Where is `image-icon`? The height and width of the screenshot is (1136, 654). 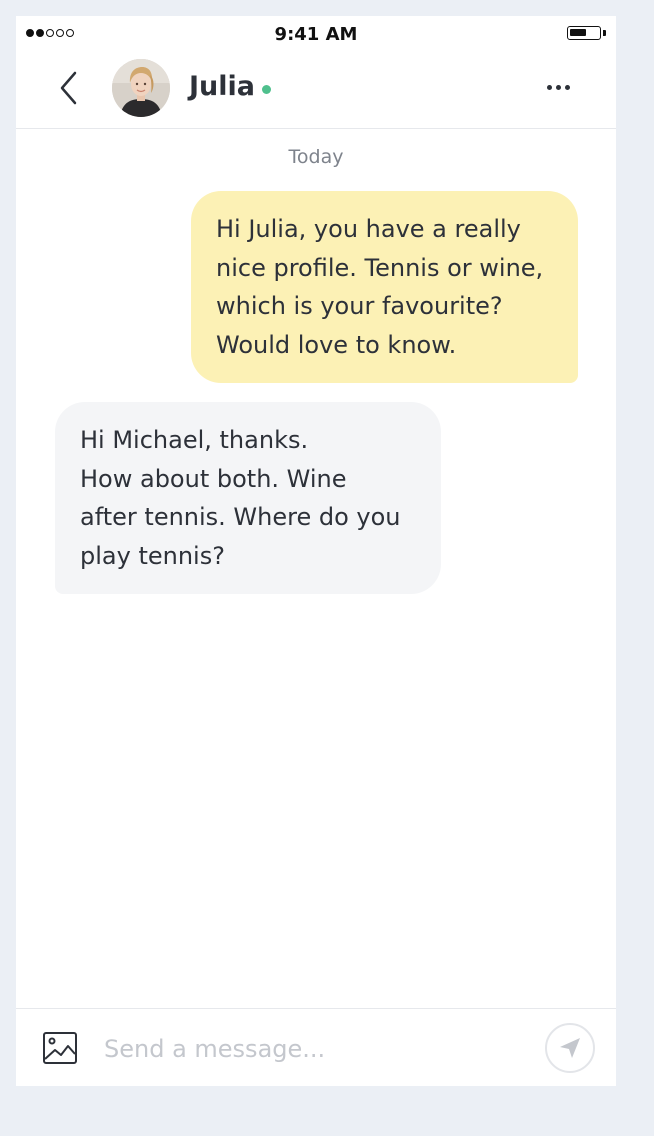
image-icon is located at coordinates (60, 1048).